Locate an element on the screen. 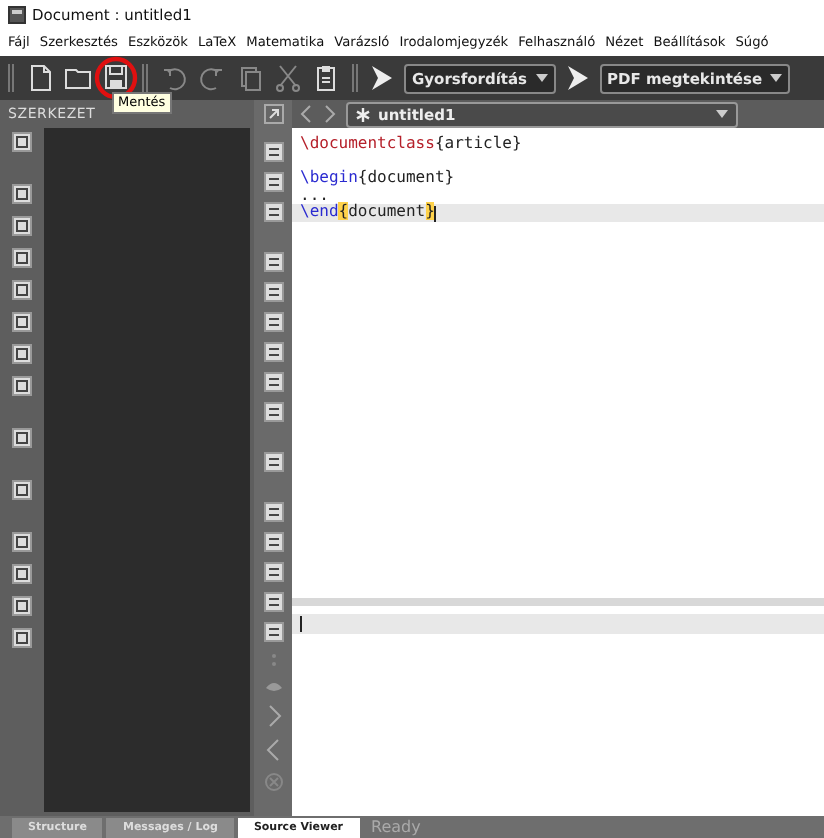 This screenshot has height=838, width=824. copy-icon is located at coordinates (250, 78).